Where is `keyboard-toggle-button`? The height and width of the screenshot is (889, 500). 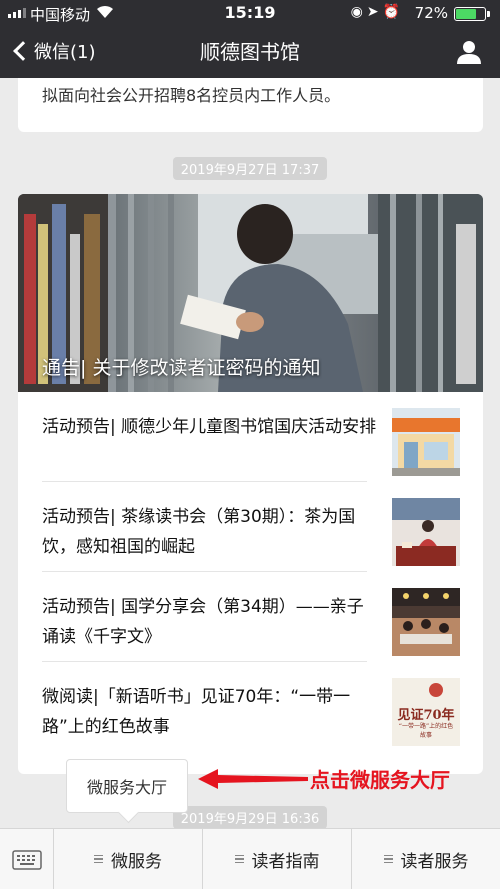
keyboard-toggle-button is located at coordinates (27, 859).